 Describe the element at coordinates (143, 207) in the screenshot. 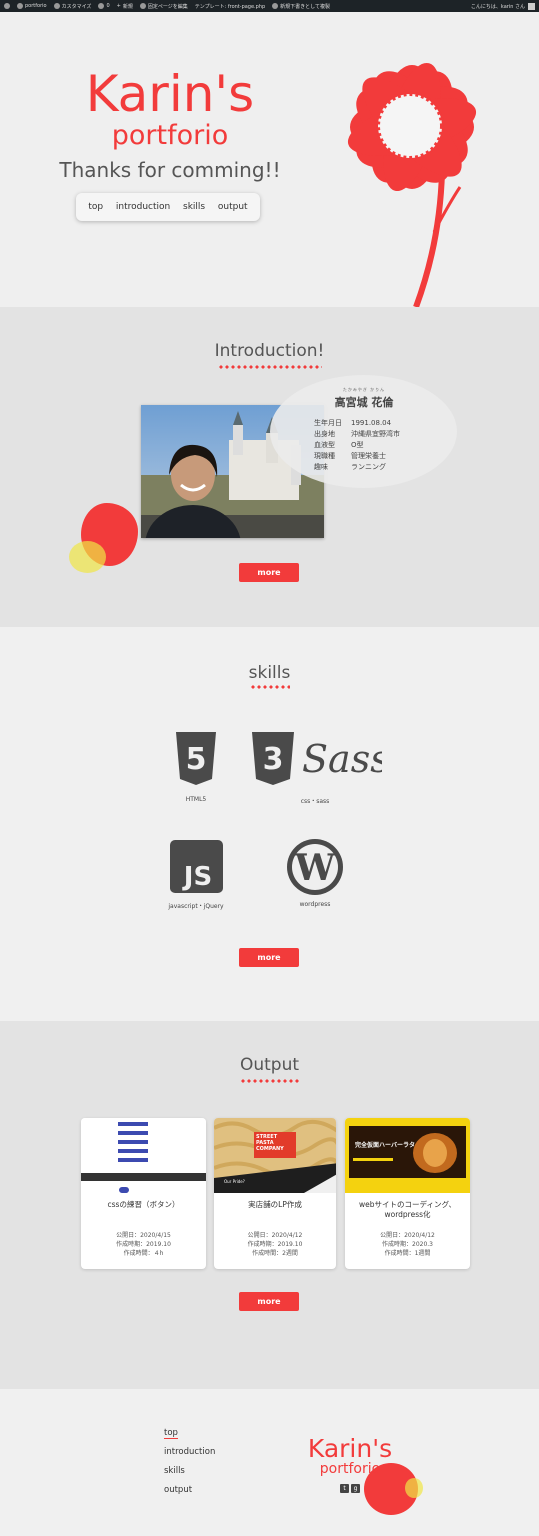

I see `nav-introduction: introduction` at that location.